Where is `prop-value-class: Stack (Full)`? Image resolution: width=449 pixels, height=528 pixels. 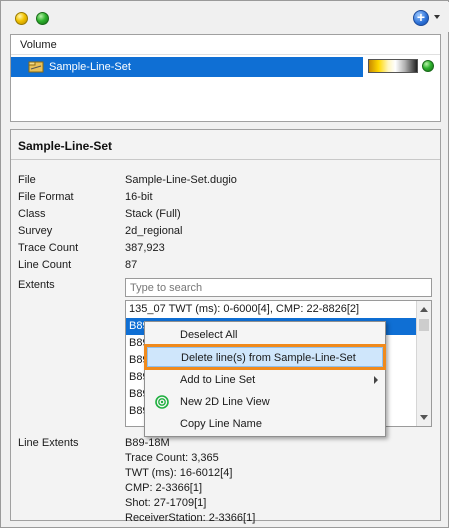 prop-value-class: Stack (Full) is located at coordinates (153, 214).